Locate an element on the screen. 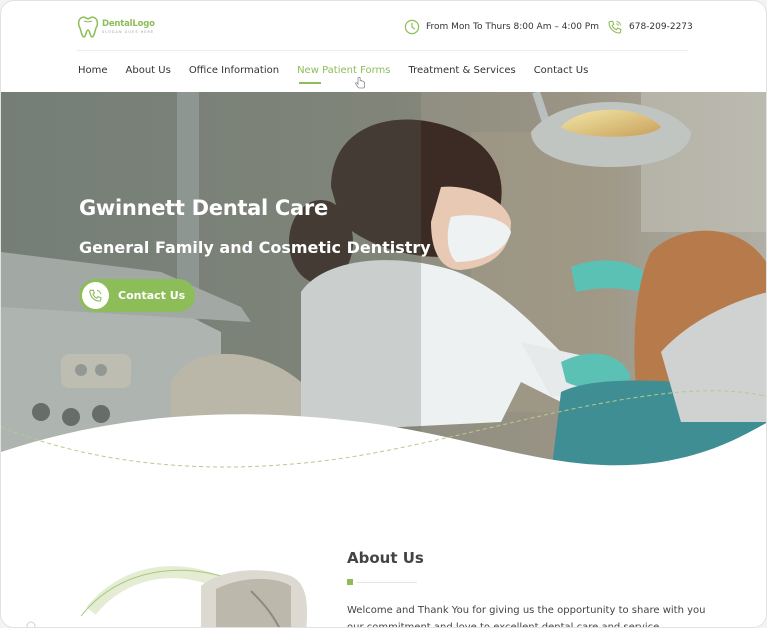 This screenshot has width=767, height=628. contact-us-button: Contact Us is located at coordinates (137, 295).